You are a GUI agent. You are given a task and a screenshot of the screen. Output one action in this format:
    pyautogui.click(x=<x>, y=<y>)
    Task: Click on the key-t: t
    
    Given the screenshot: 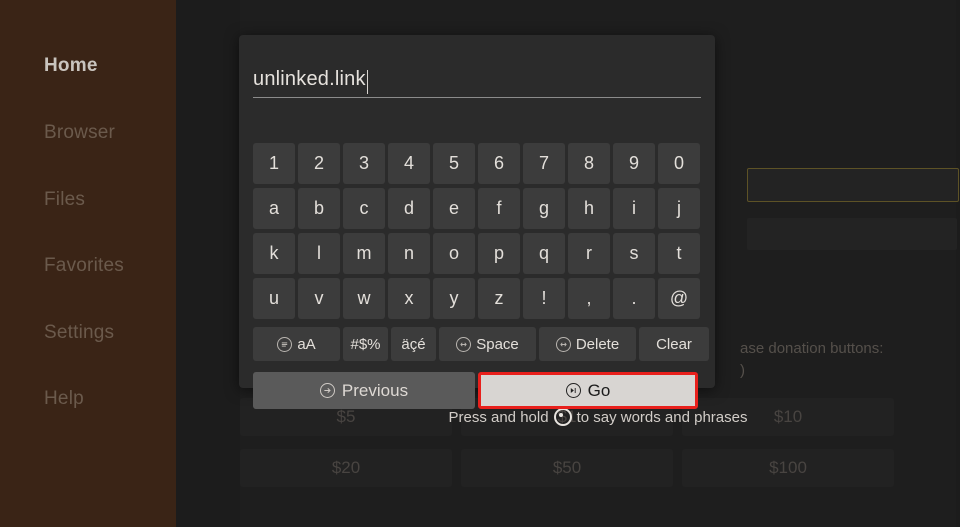 What is the action you would take?
    pyautogui.click(x=679, y=253)
    